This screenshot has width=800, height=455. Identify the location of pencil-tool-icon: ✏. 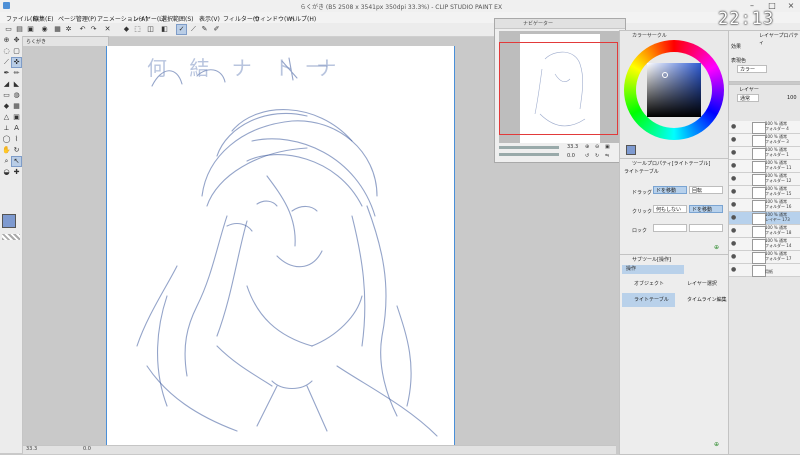
(16, 73).